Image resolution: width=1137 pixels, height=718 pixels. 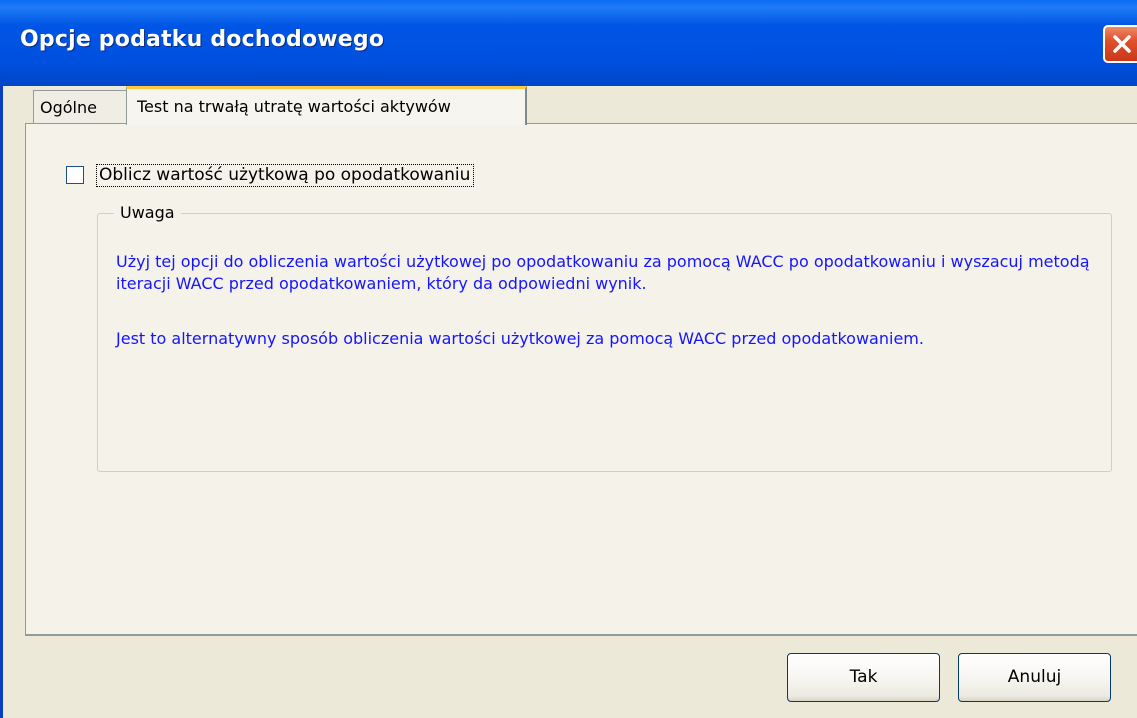 What do you see at coordinates (68, 107) in the screenshot?
I see `tab-general-label: Ogólne` at bounding box center [68, 107].